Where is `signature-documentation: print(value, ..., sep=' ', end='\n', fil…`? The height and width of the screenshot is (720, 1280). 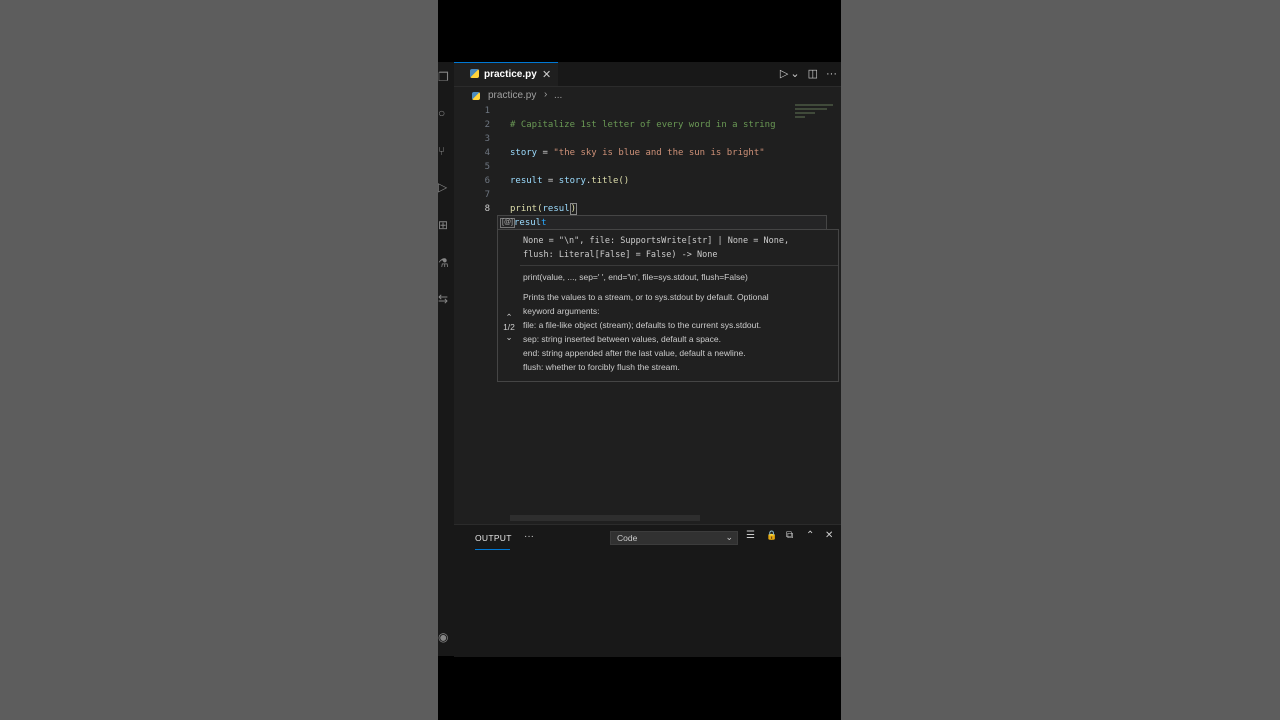 signature-documentation: print(value, ..., sep=' ', end='\n', fil… is located at coordinates (678, 322).